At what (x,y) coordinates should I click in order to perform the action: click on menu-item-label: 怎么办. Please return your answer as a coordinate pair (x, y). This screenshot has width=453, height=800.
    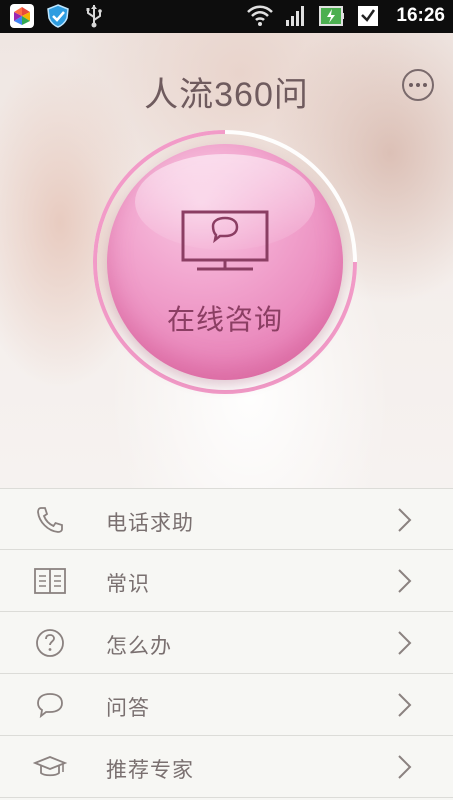
    Looking at the image, I should click on (139, 646).